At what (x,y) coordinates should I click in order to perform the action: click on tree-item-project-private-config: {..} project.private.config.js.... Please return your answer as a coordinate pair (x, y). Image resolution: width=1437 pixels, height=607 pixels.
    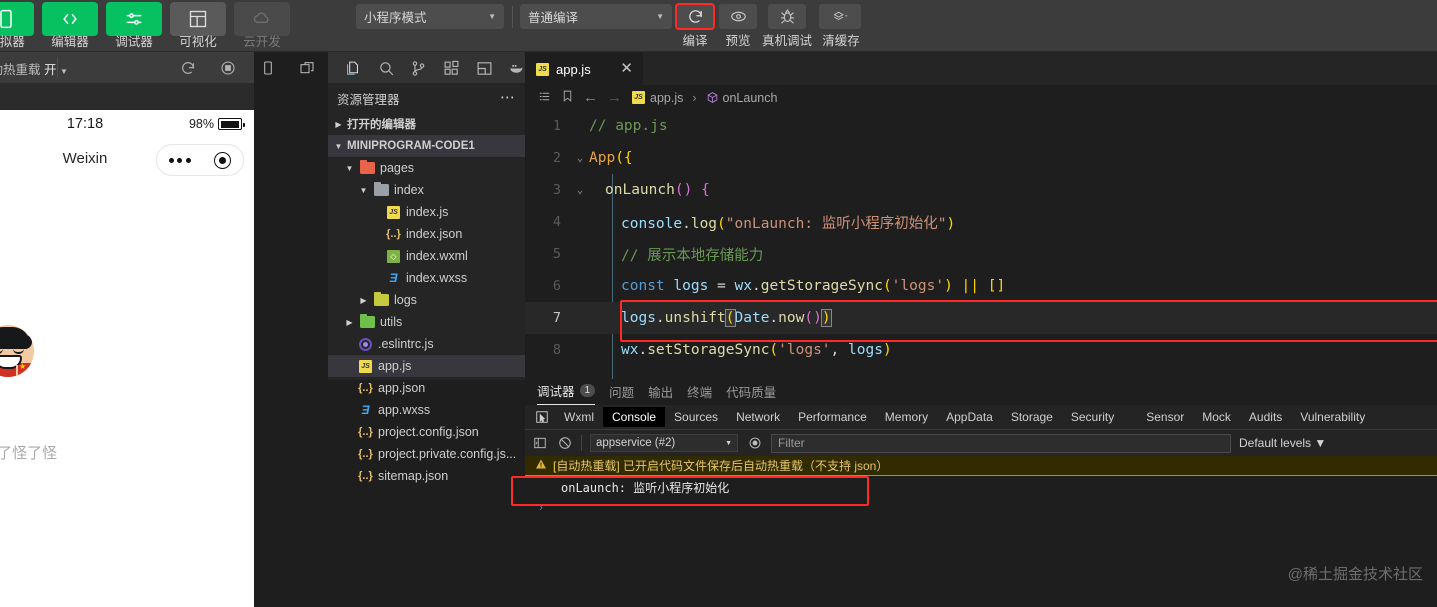
    Looking at the image, I should click on (426, 454).